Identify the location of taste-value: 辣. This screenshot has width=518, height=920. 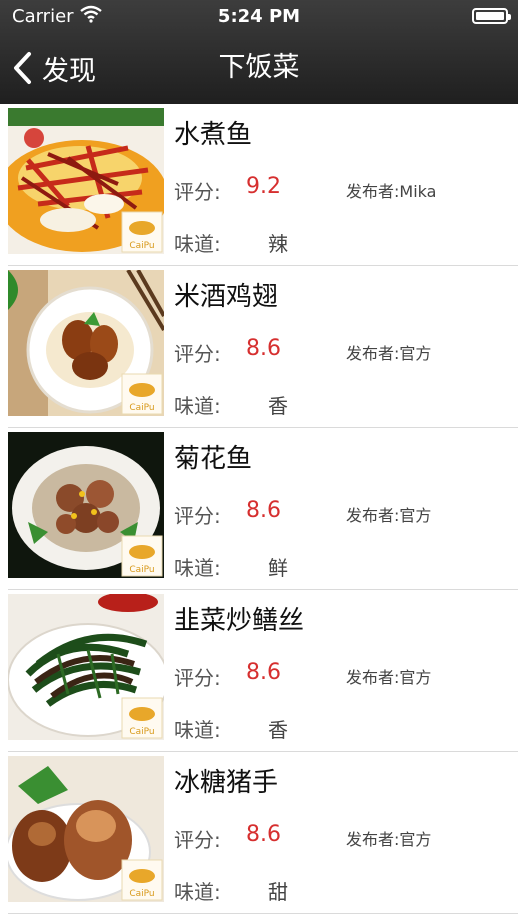
(278, 244).